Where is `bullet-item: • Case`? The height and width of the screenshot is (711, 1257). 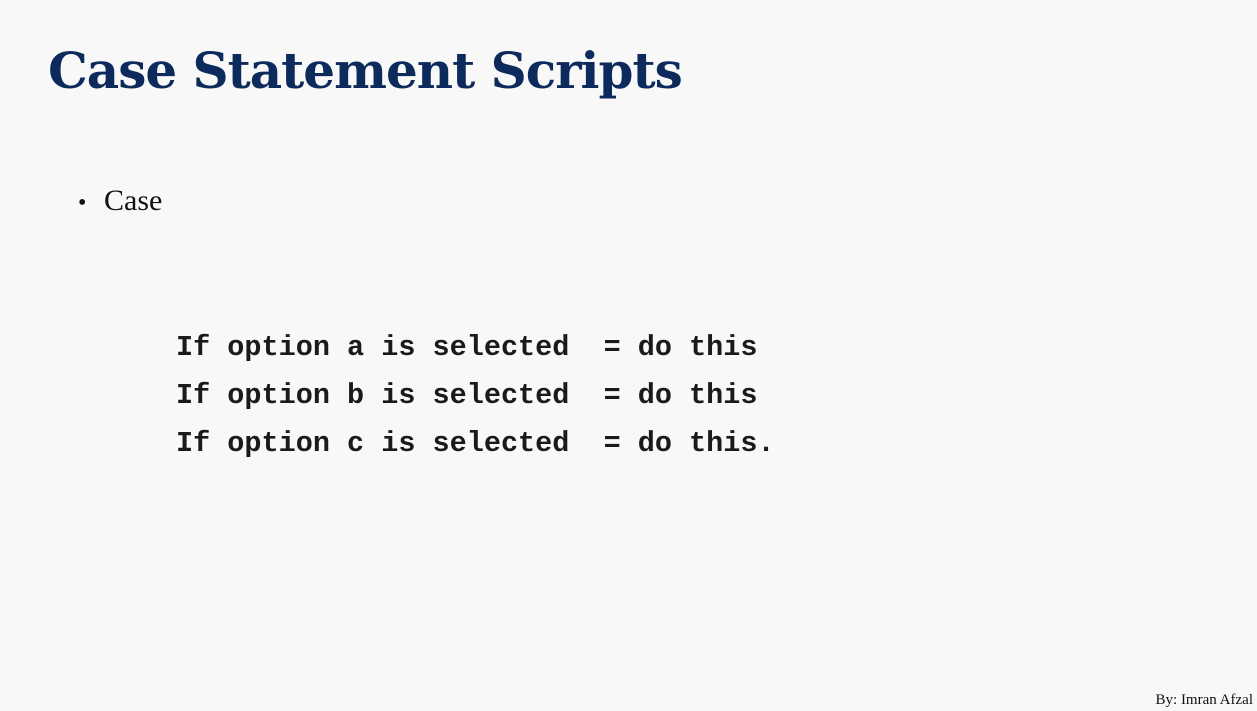
bullet-item: • Case is located at coordinates (120, 202).